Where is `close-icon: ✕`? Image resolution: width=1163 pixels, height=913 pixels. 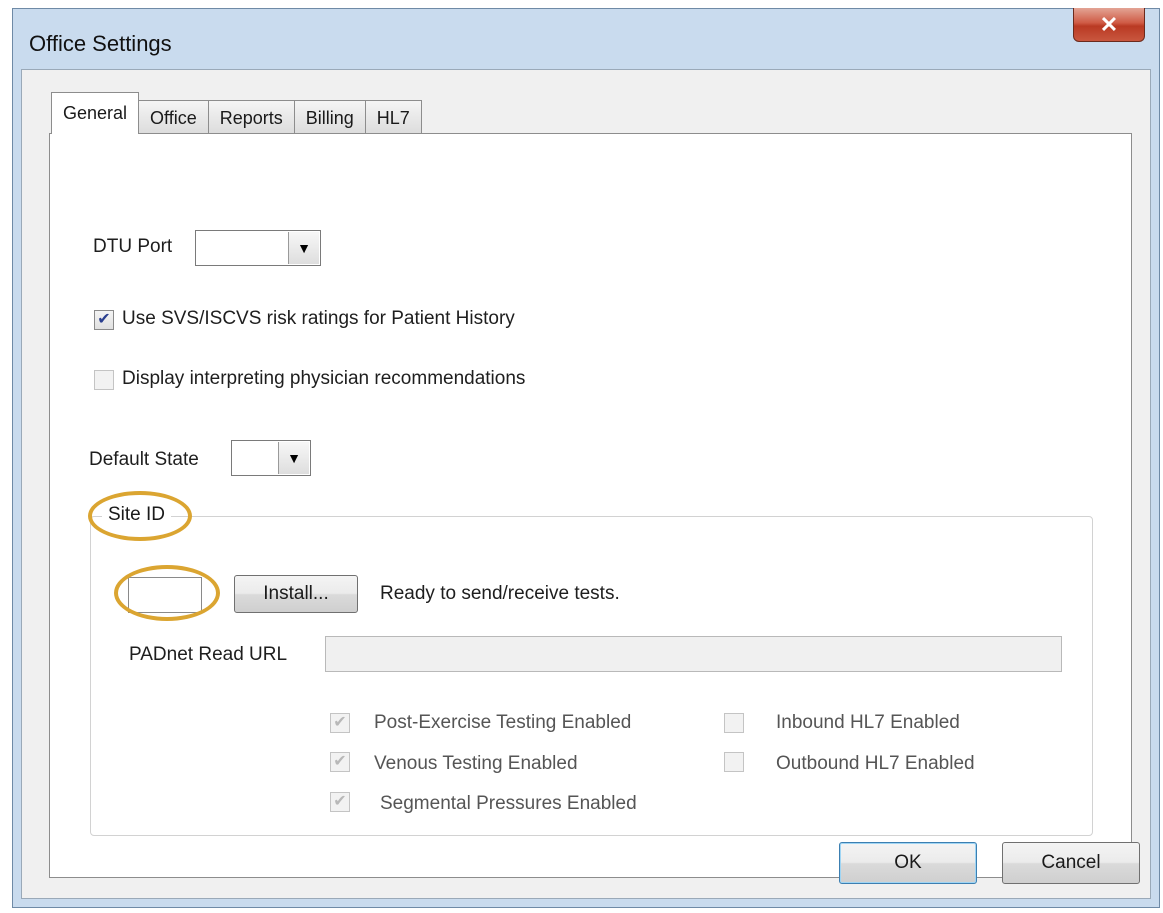 close-icon: ✕ is located at coordinates (1109, 24).